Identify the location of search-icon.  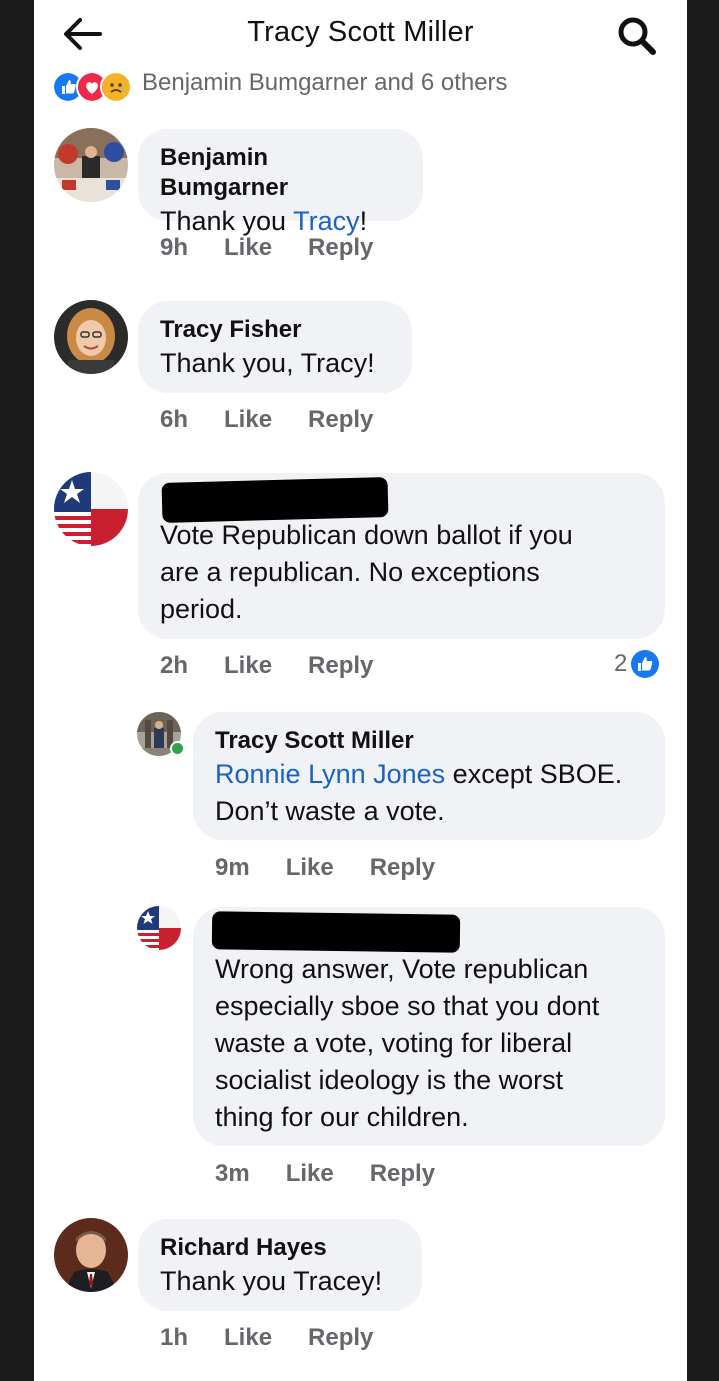
(637, 35).